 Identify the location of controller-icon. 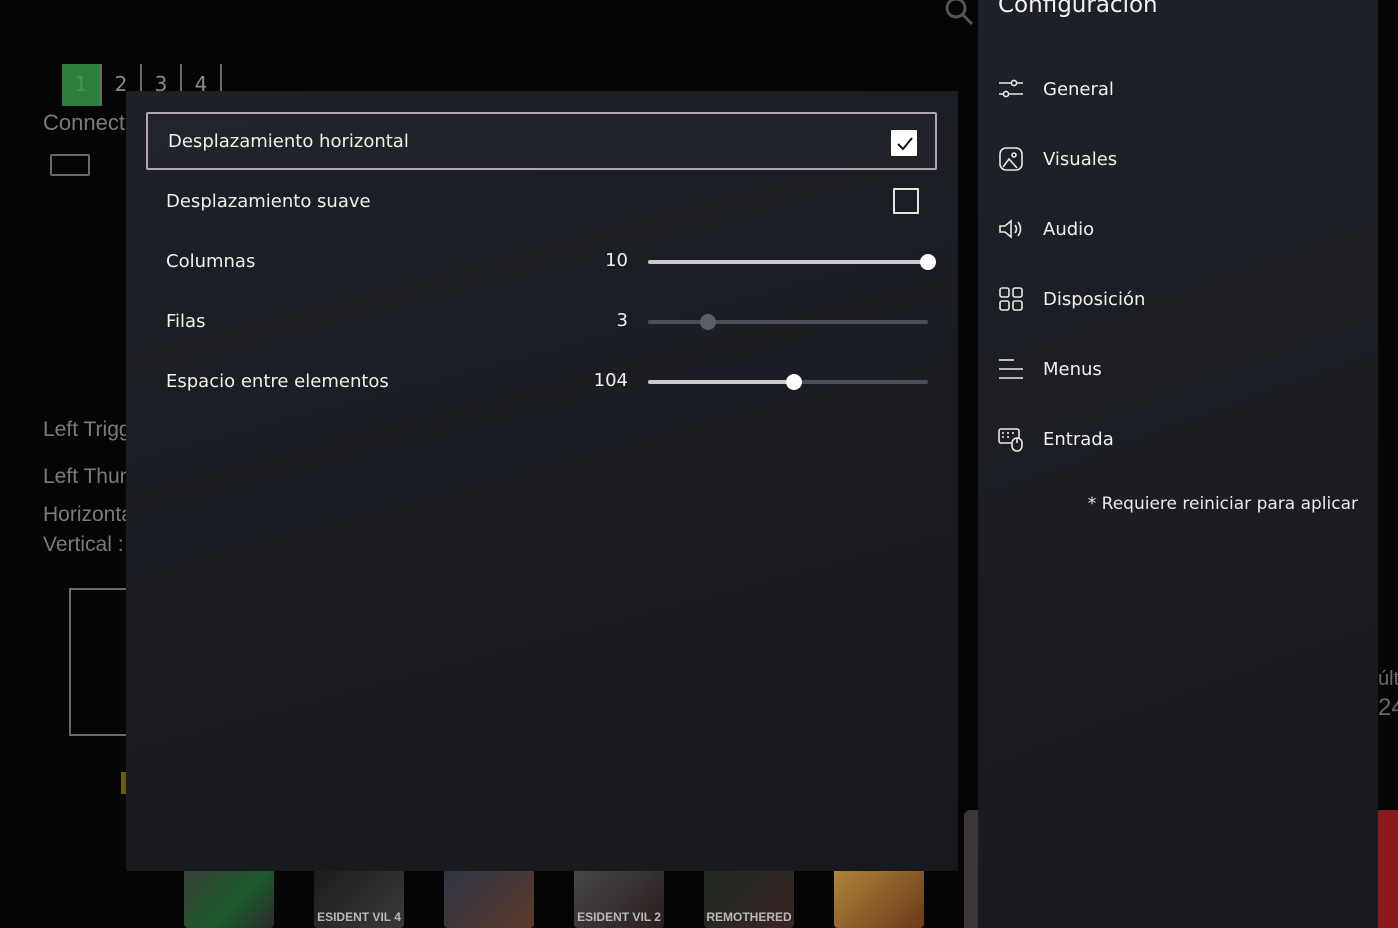
(70, 165).